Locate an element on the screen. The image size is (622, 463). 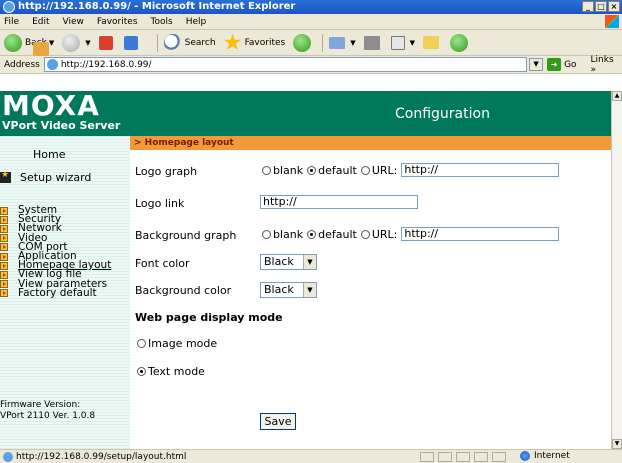
menu-edit: Edit is located at coordinates (40, 22).